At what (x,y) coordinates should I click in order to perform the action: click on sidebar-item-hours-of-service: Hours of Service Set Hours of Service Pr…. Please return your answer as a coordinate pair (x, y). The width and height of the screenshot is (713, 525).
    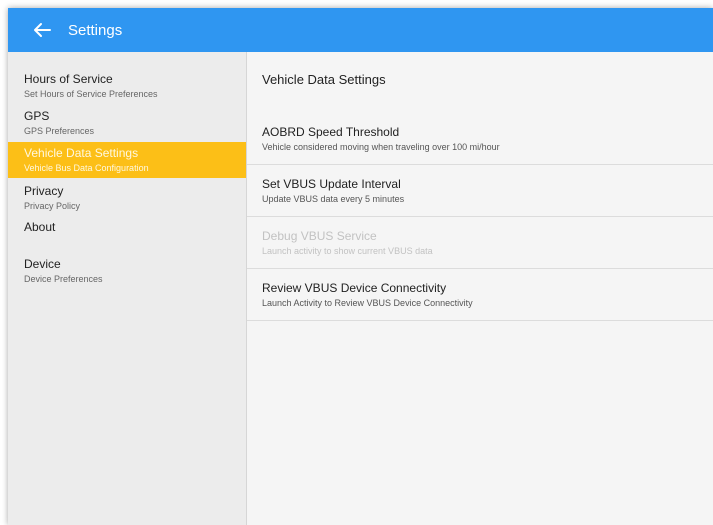
    Looking at the image, I should click on (127, 86).